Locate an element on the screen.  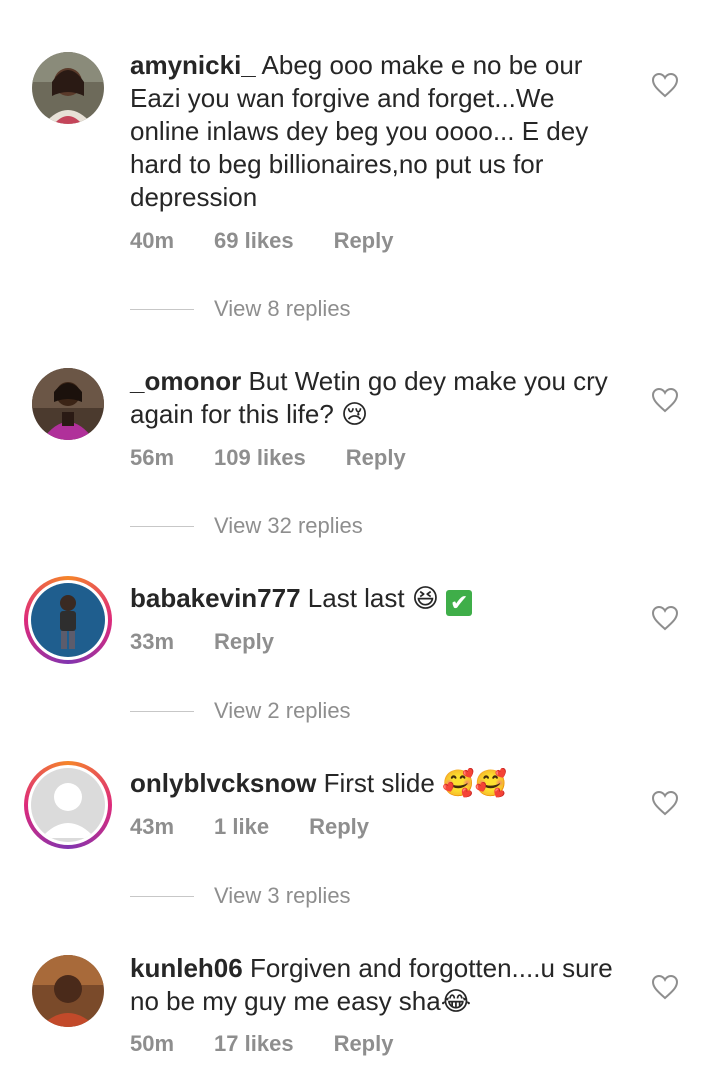
timestamp: 56m is located at coordinates (152, 457).